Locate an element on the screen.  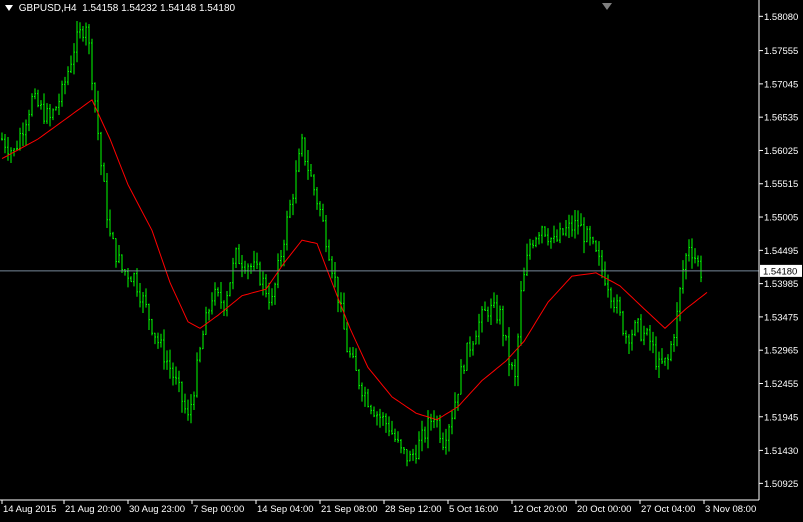
price-tick-label: 1.56535 is located at coordinates (781, 118).